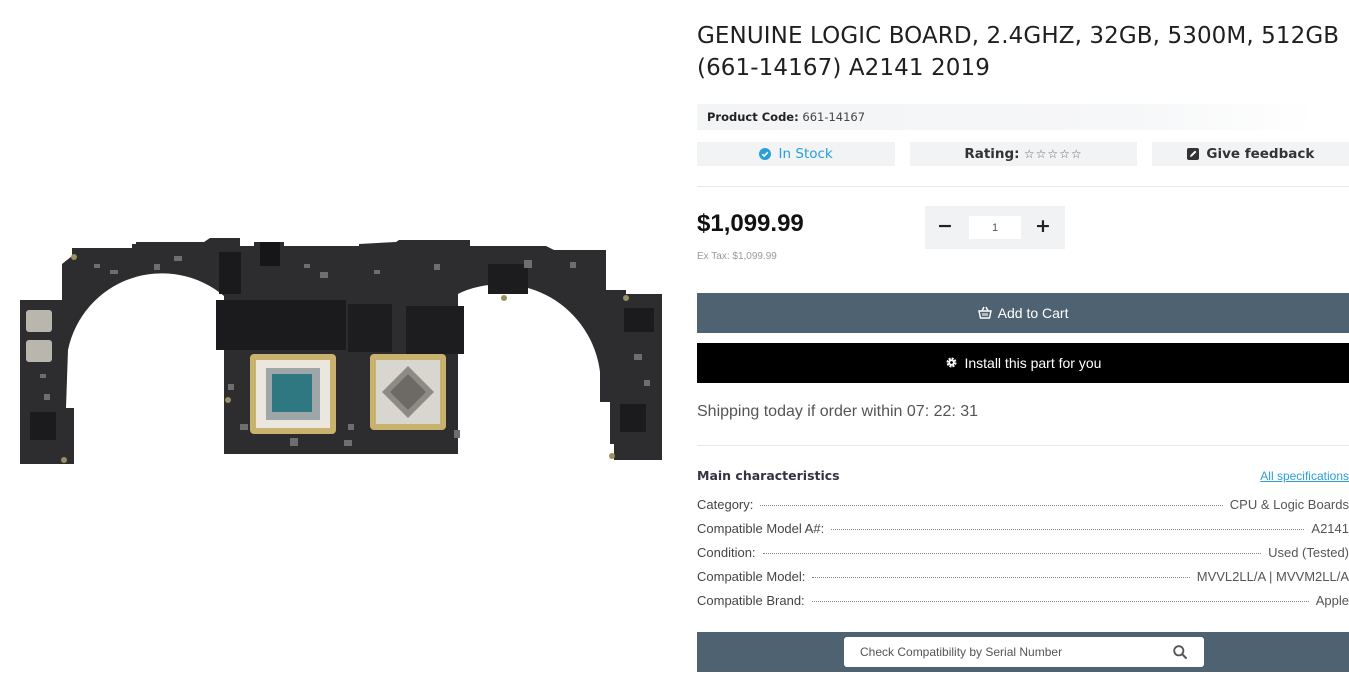 The width and height of the screenshot is (1349, 678). What do you see at coordinates (751, 600) in the screenshot?
I see `spec-label: Compatible Brand:` at bounding box center [751, 600].